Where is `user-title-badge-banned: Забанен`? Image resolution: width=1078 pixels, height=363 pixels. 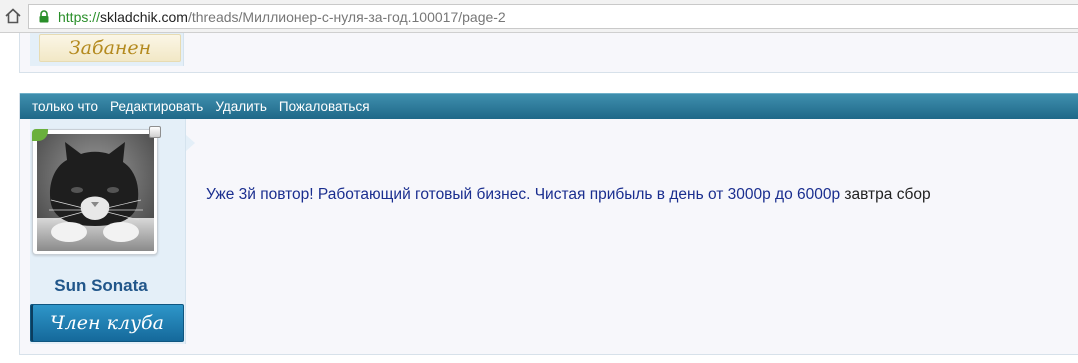
user-title-badge-banned: Забанен is located at coordinates (110, 48).